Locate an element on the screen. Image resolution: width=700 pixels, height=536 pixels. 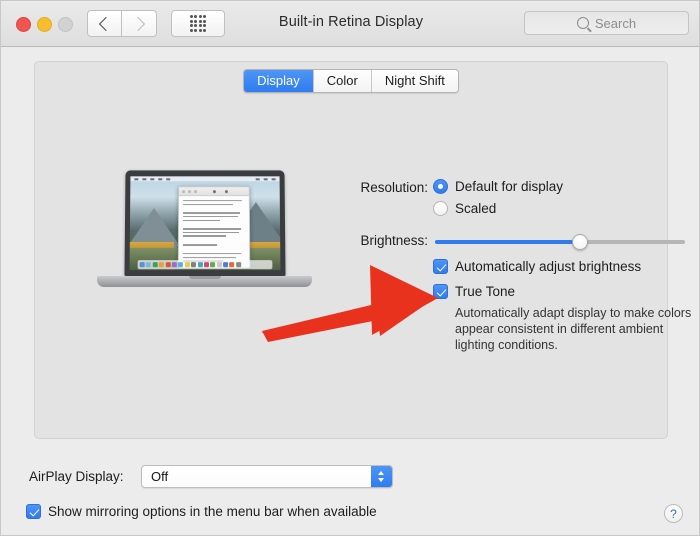
radio-button-selected is located at coordinates (440, 186).